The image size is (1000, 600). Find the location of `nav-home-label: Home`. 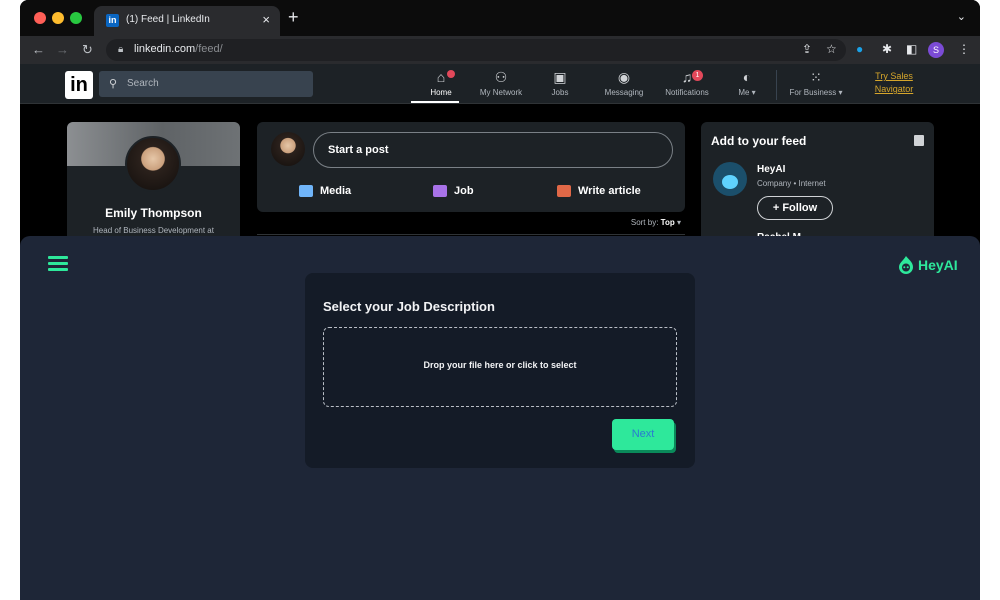

nav-home-label: Home is located at coordinates (441, 92).